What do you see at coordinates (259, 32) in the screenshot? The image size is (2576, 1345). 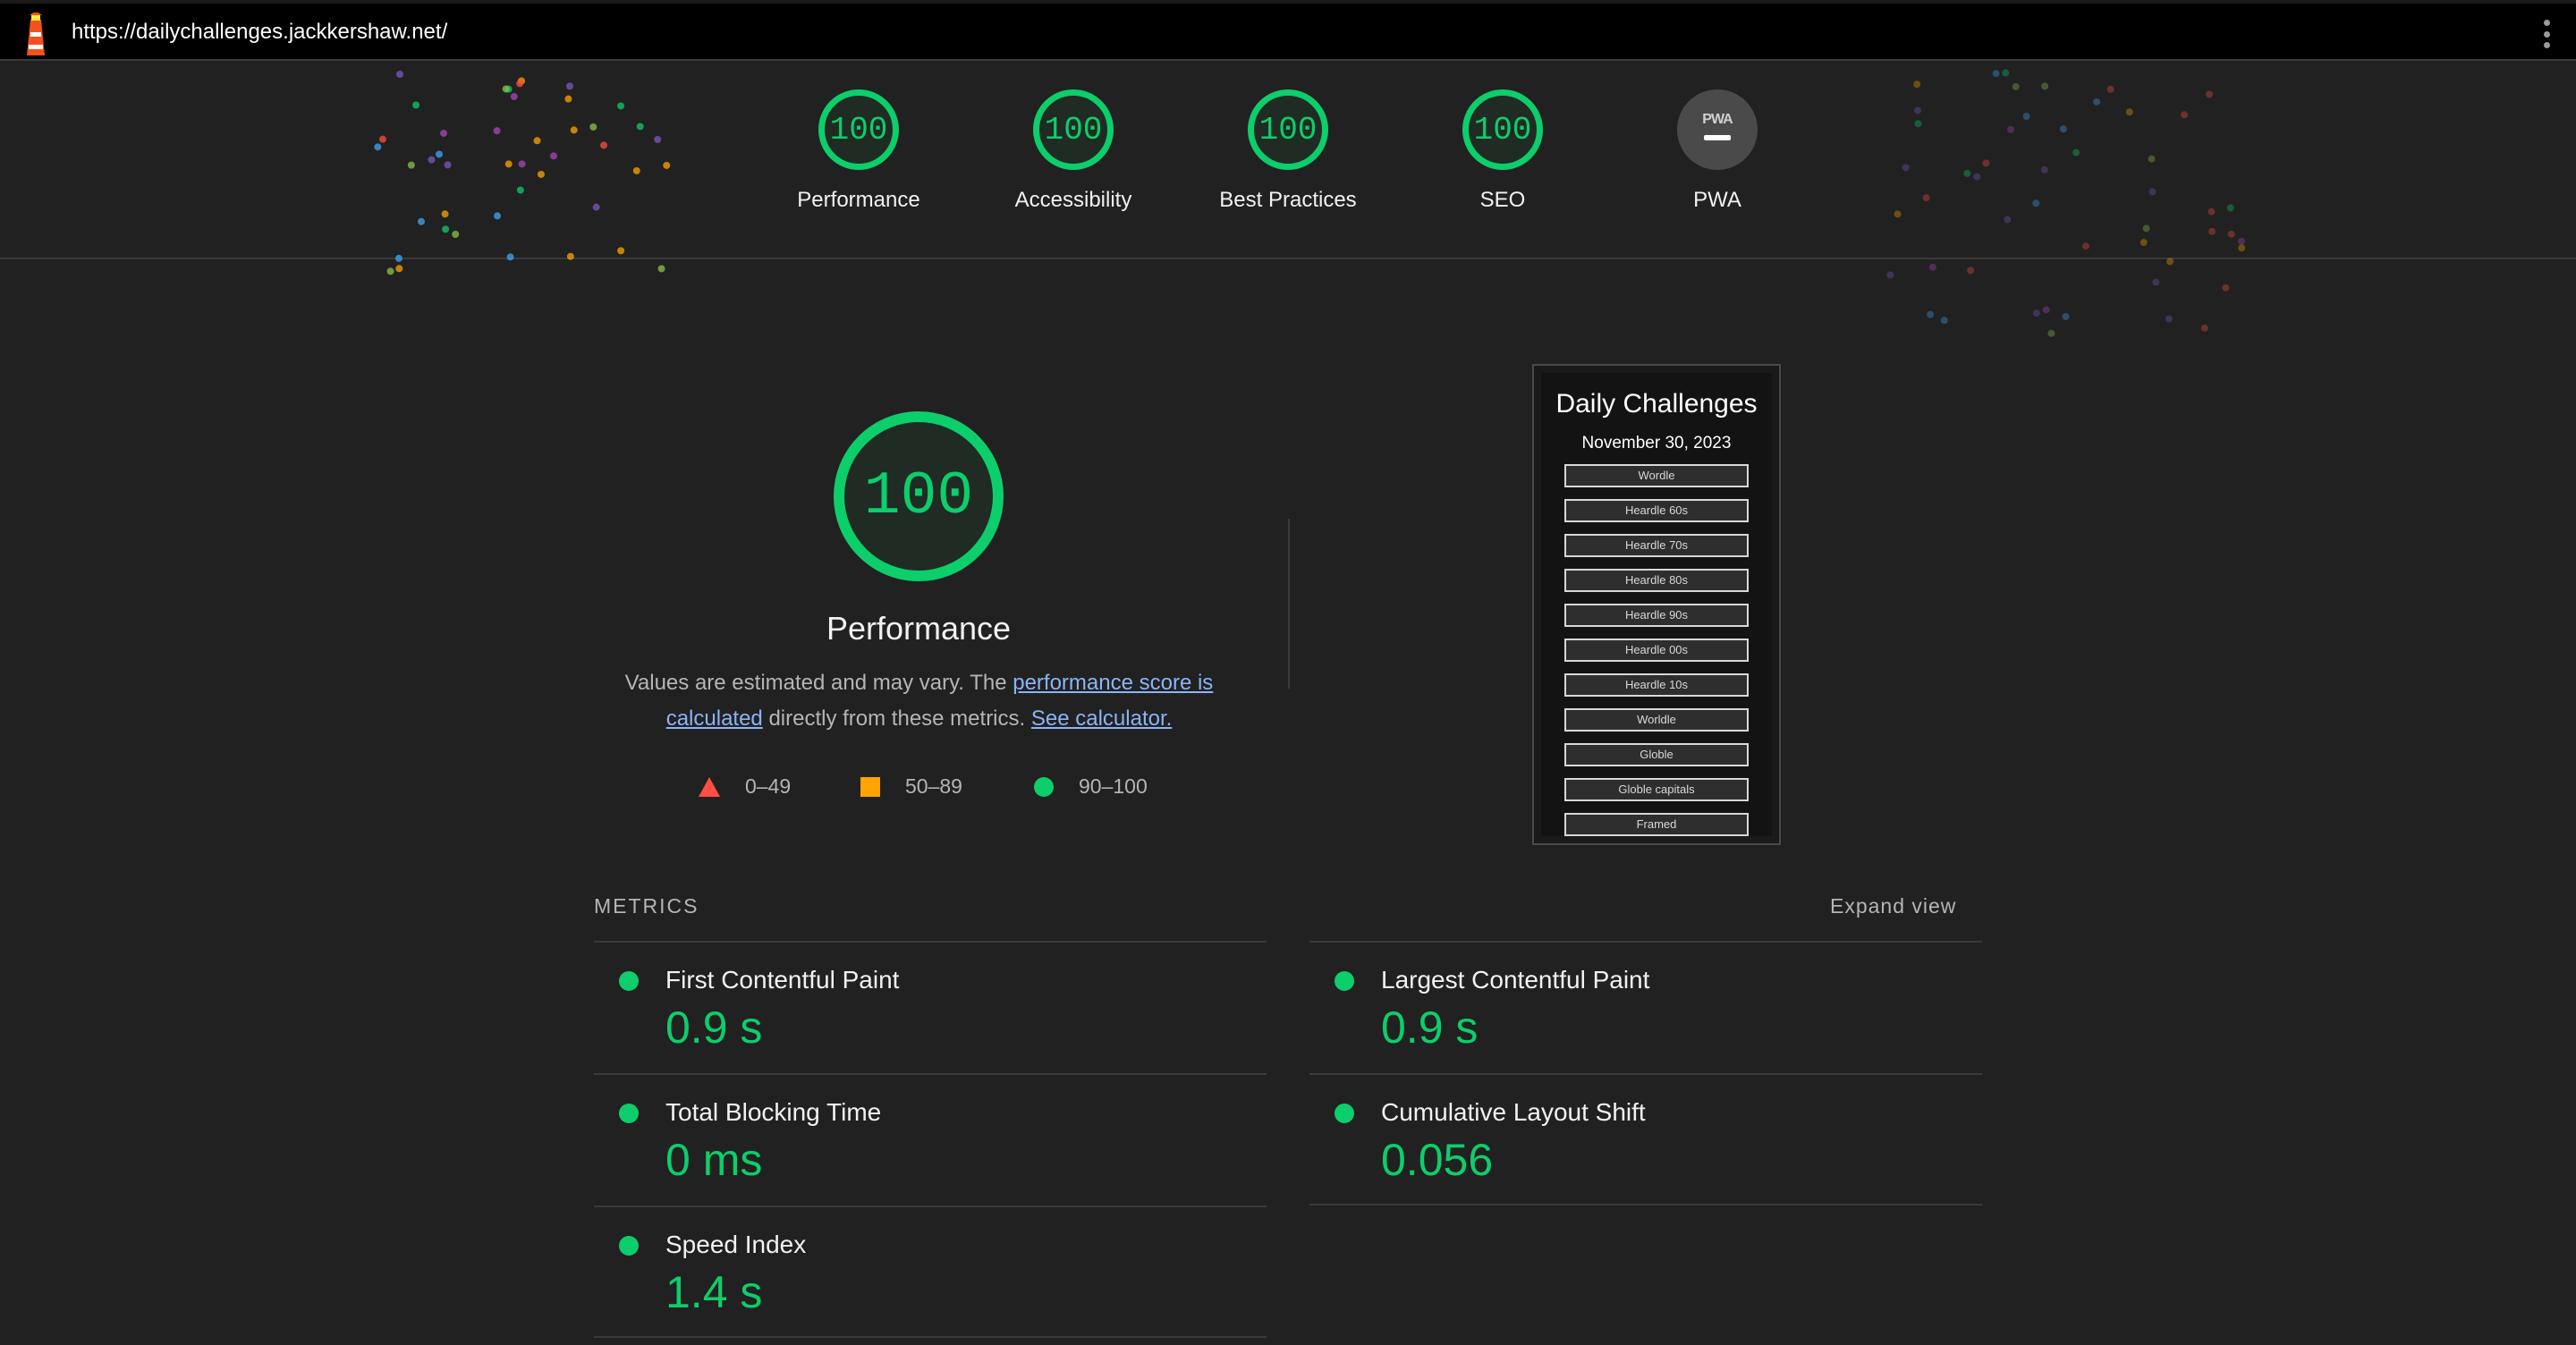 I see `page-url: https://dailychallenges.jackkershaw.net/` at bounding box center [259, 32].